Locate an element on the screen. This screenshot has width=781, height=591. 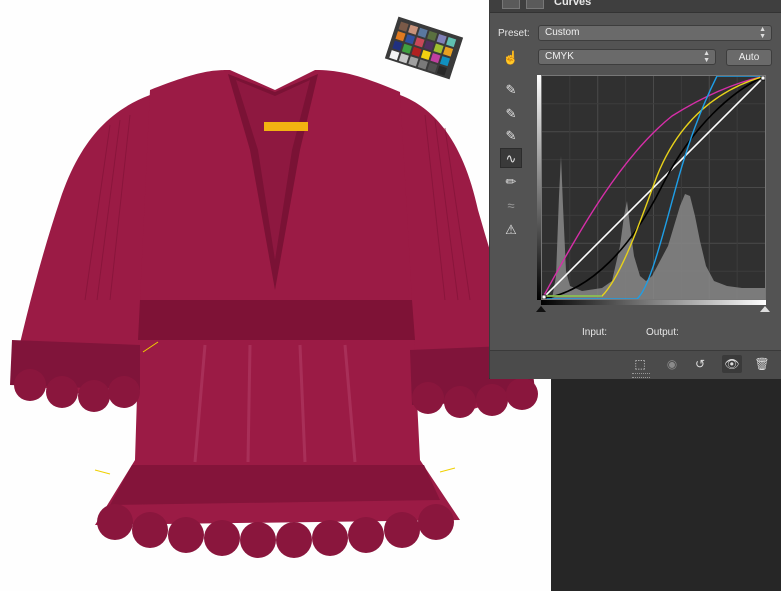
mask-icon is located at coordinates (535, 4).